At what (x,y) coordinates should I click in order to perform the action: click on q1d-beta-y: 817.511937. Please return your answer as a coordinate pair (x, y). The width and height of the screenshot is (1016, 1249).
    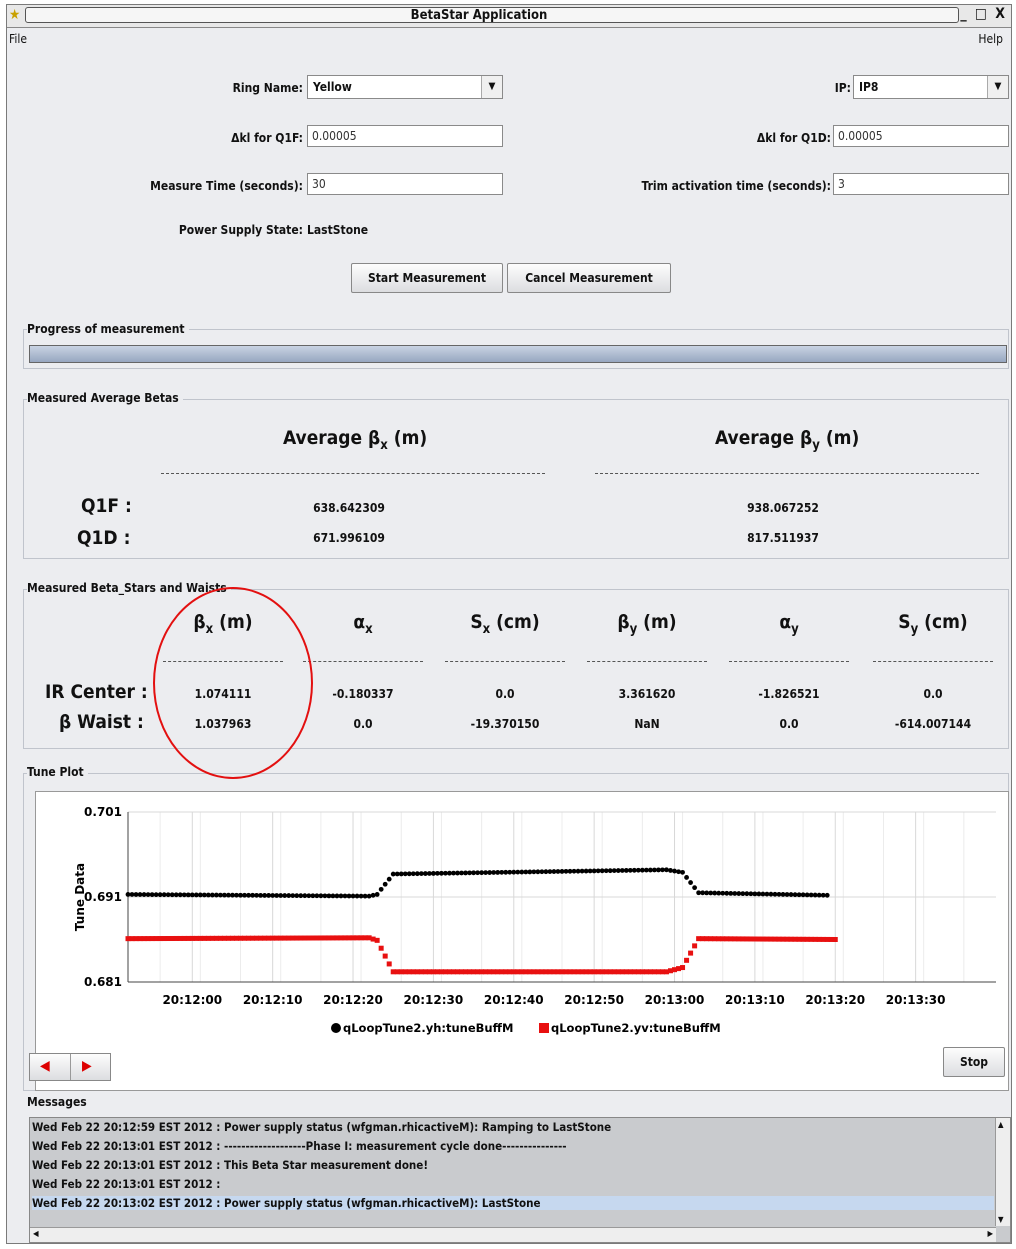
    Looking at the image, I should click on (783, 538).